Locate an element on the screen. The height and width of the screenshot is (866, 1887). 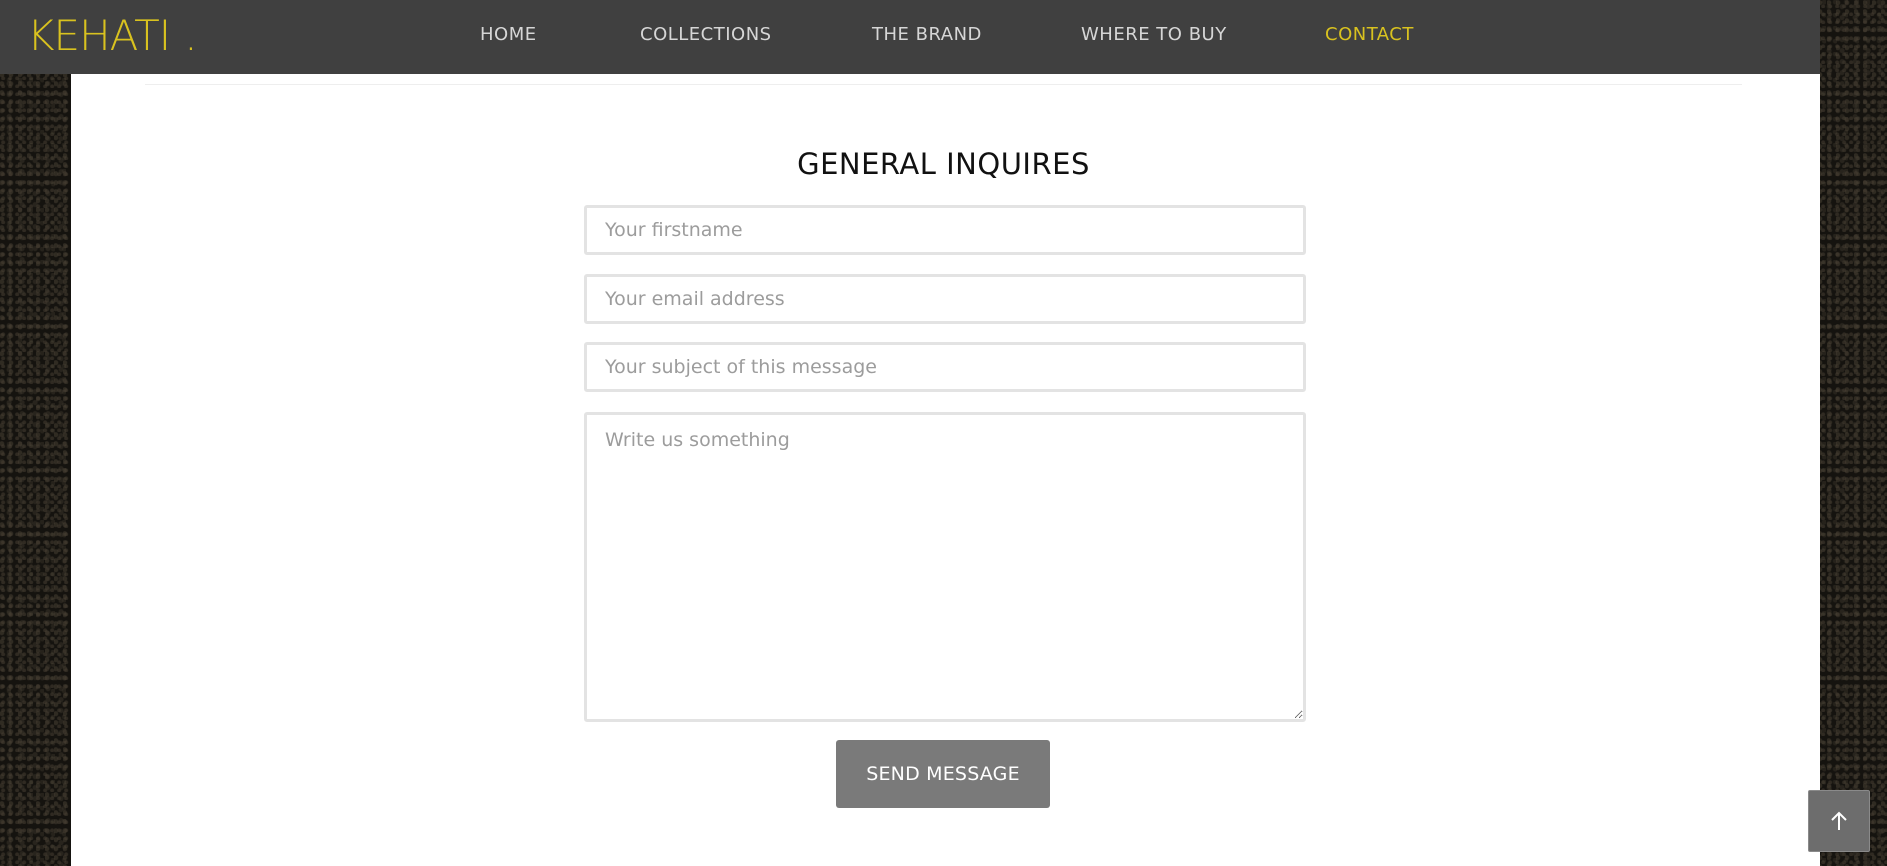
send-message-button: SEND MESSAGE is located at coordinates (943, 774).